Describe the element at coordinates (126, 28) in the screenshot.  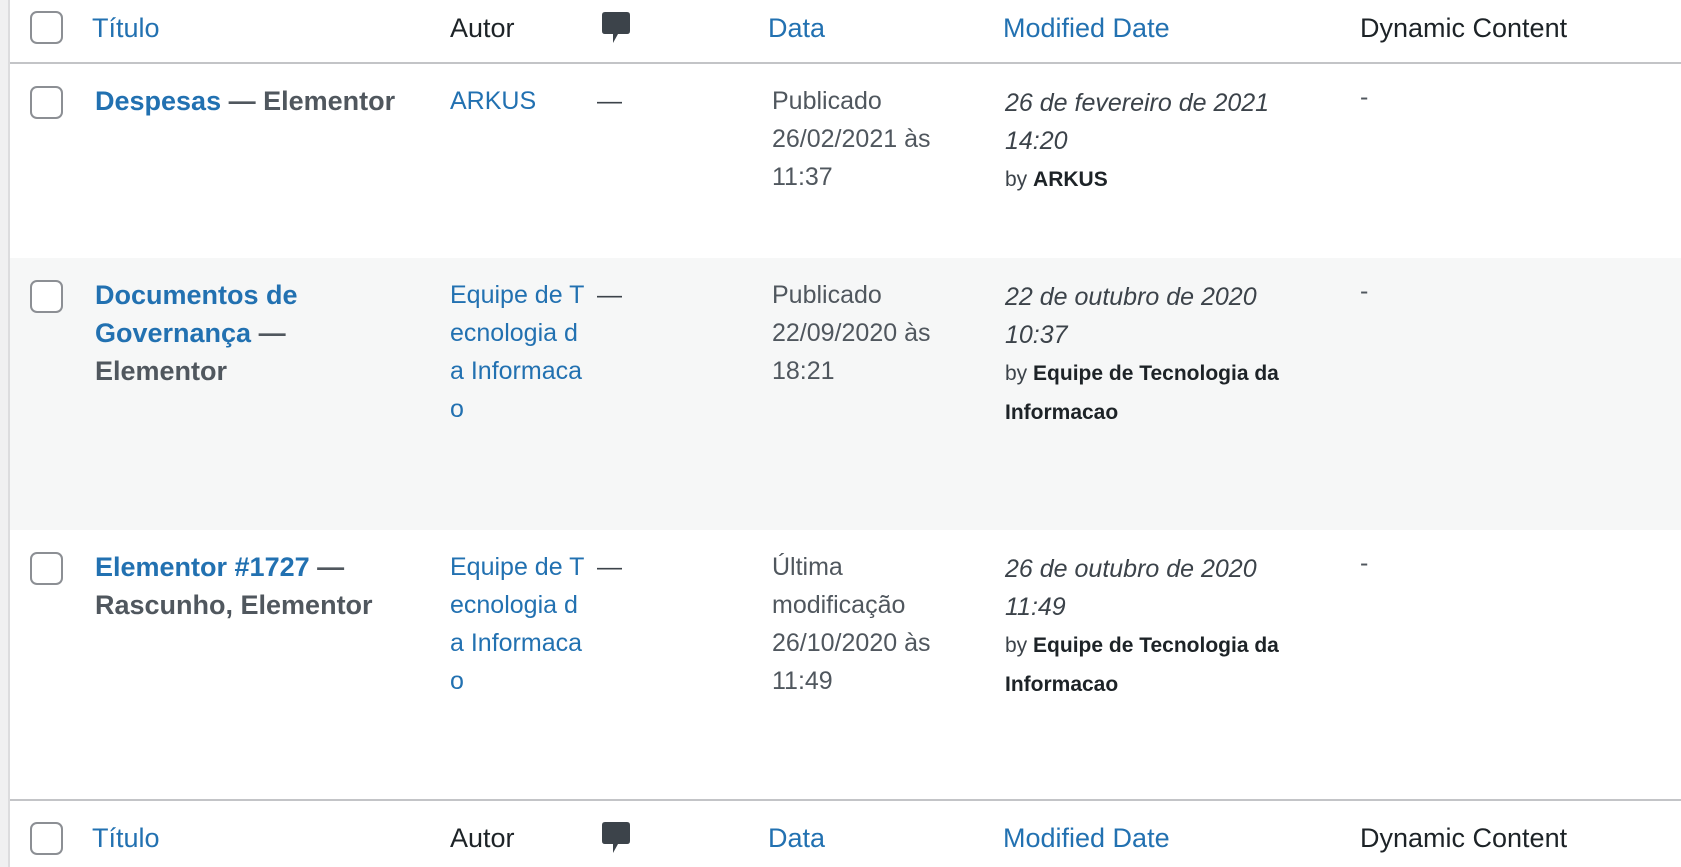
I see `column-title-header: Título` at that location.